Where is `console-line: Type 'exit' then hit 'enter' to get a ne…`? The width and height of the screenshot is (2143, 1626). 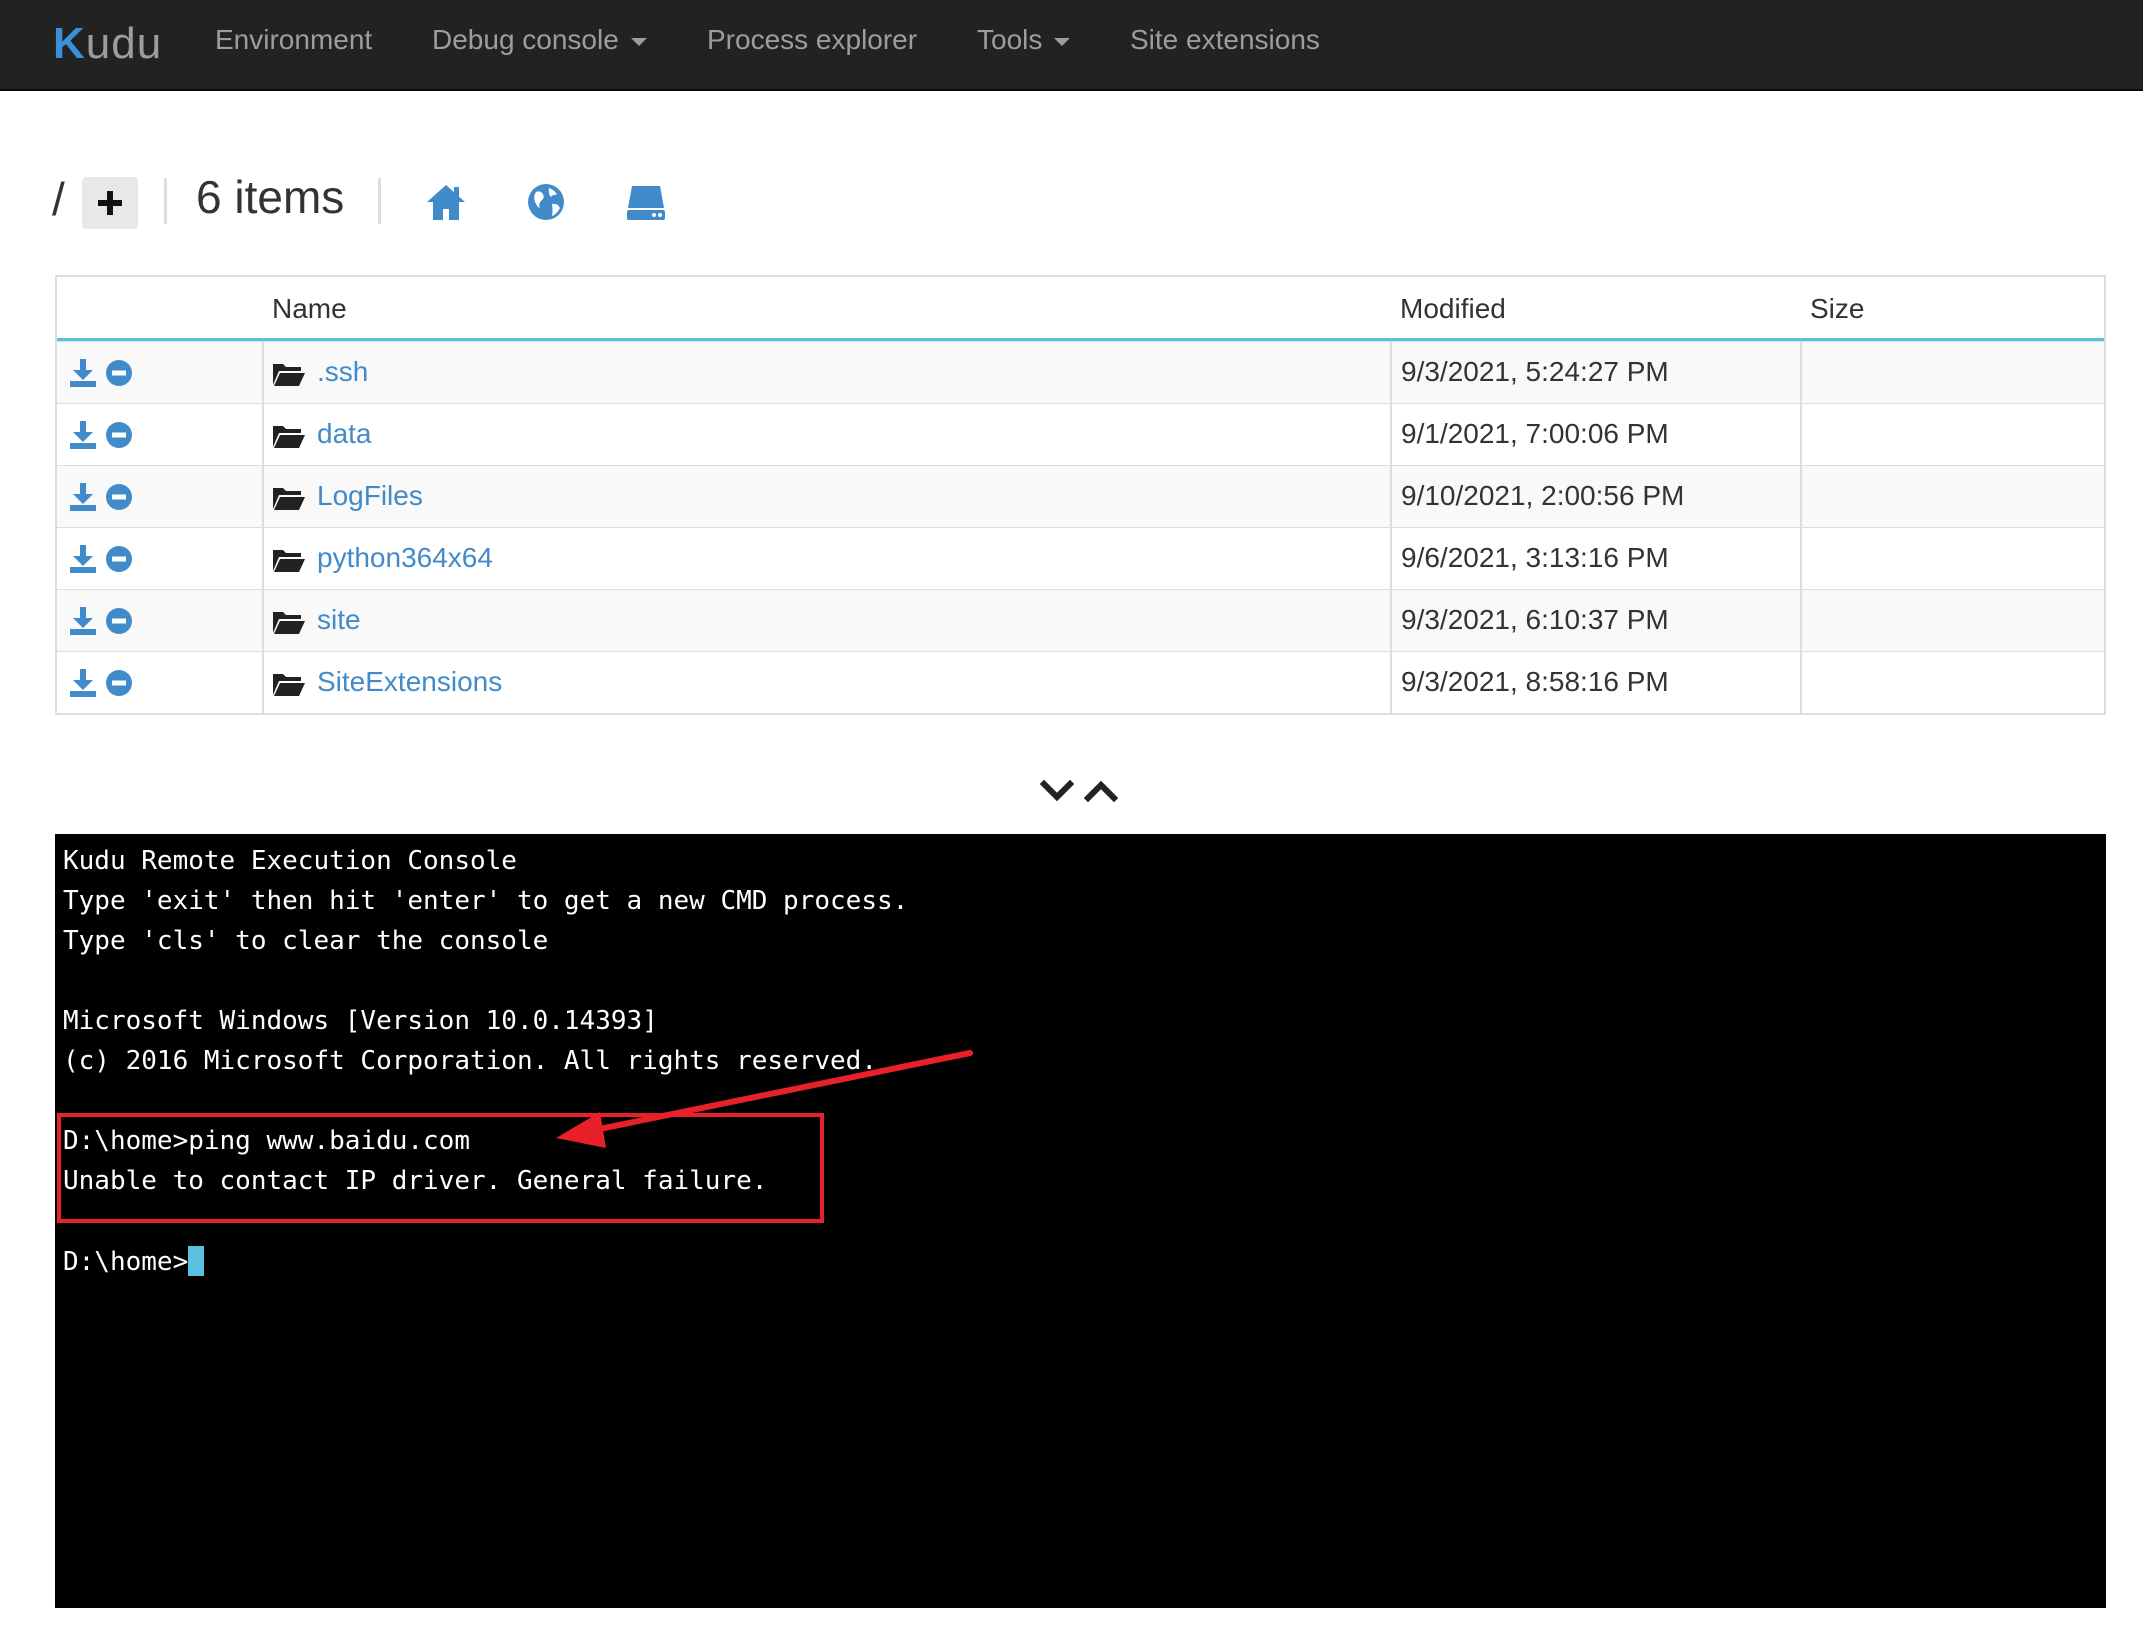
console-line: Type 'exit' then hit 'enter' to get a ne… is located at coordinates (486, 901).